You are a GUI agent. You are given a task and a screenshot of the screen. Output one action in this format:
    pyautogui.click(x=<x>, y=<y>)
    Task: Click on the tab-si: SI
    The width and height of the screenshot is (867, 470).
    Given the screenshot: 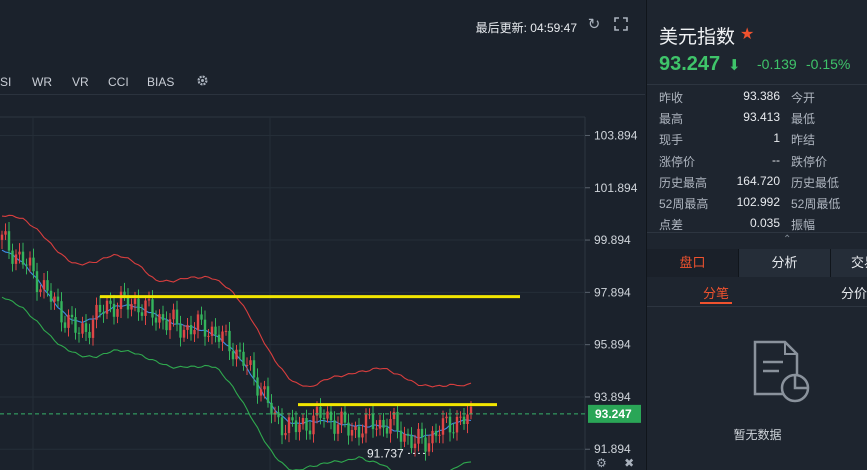 What is the action you would take?
    pyautogui.click(x=5, y=82)
    